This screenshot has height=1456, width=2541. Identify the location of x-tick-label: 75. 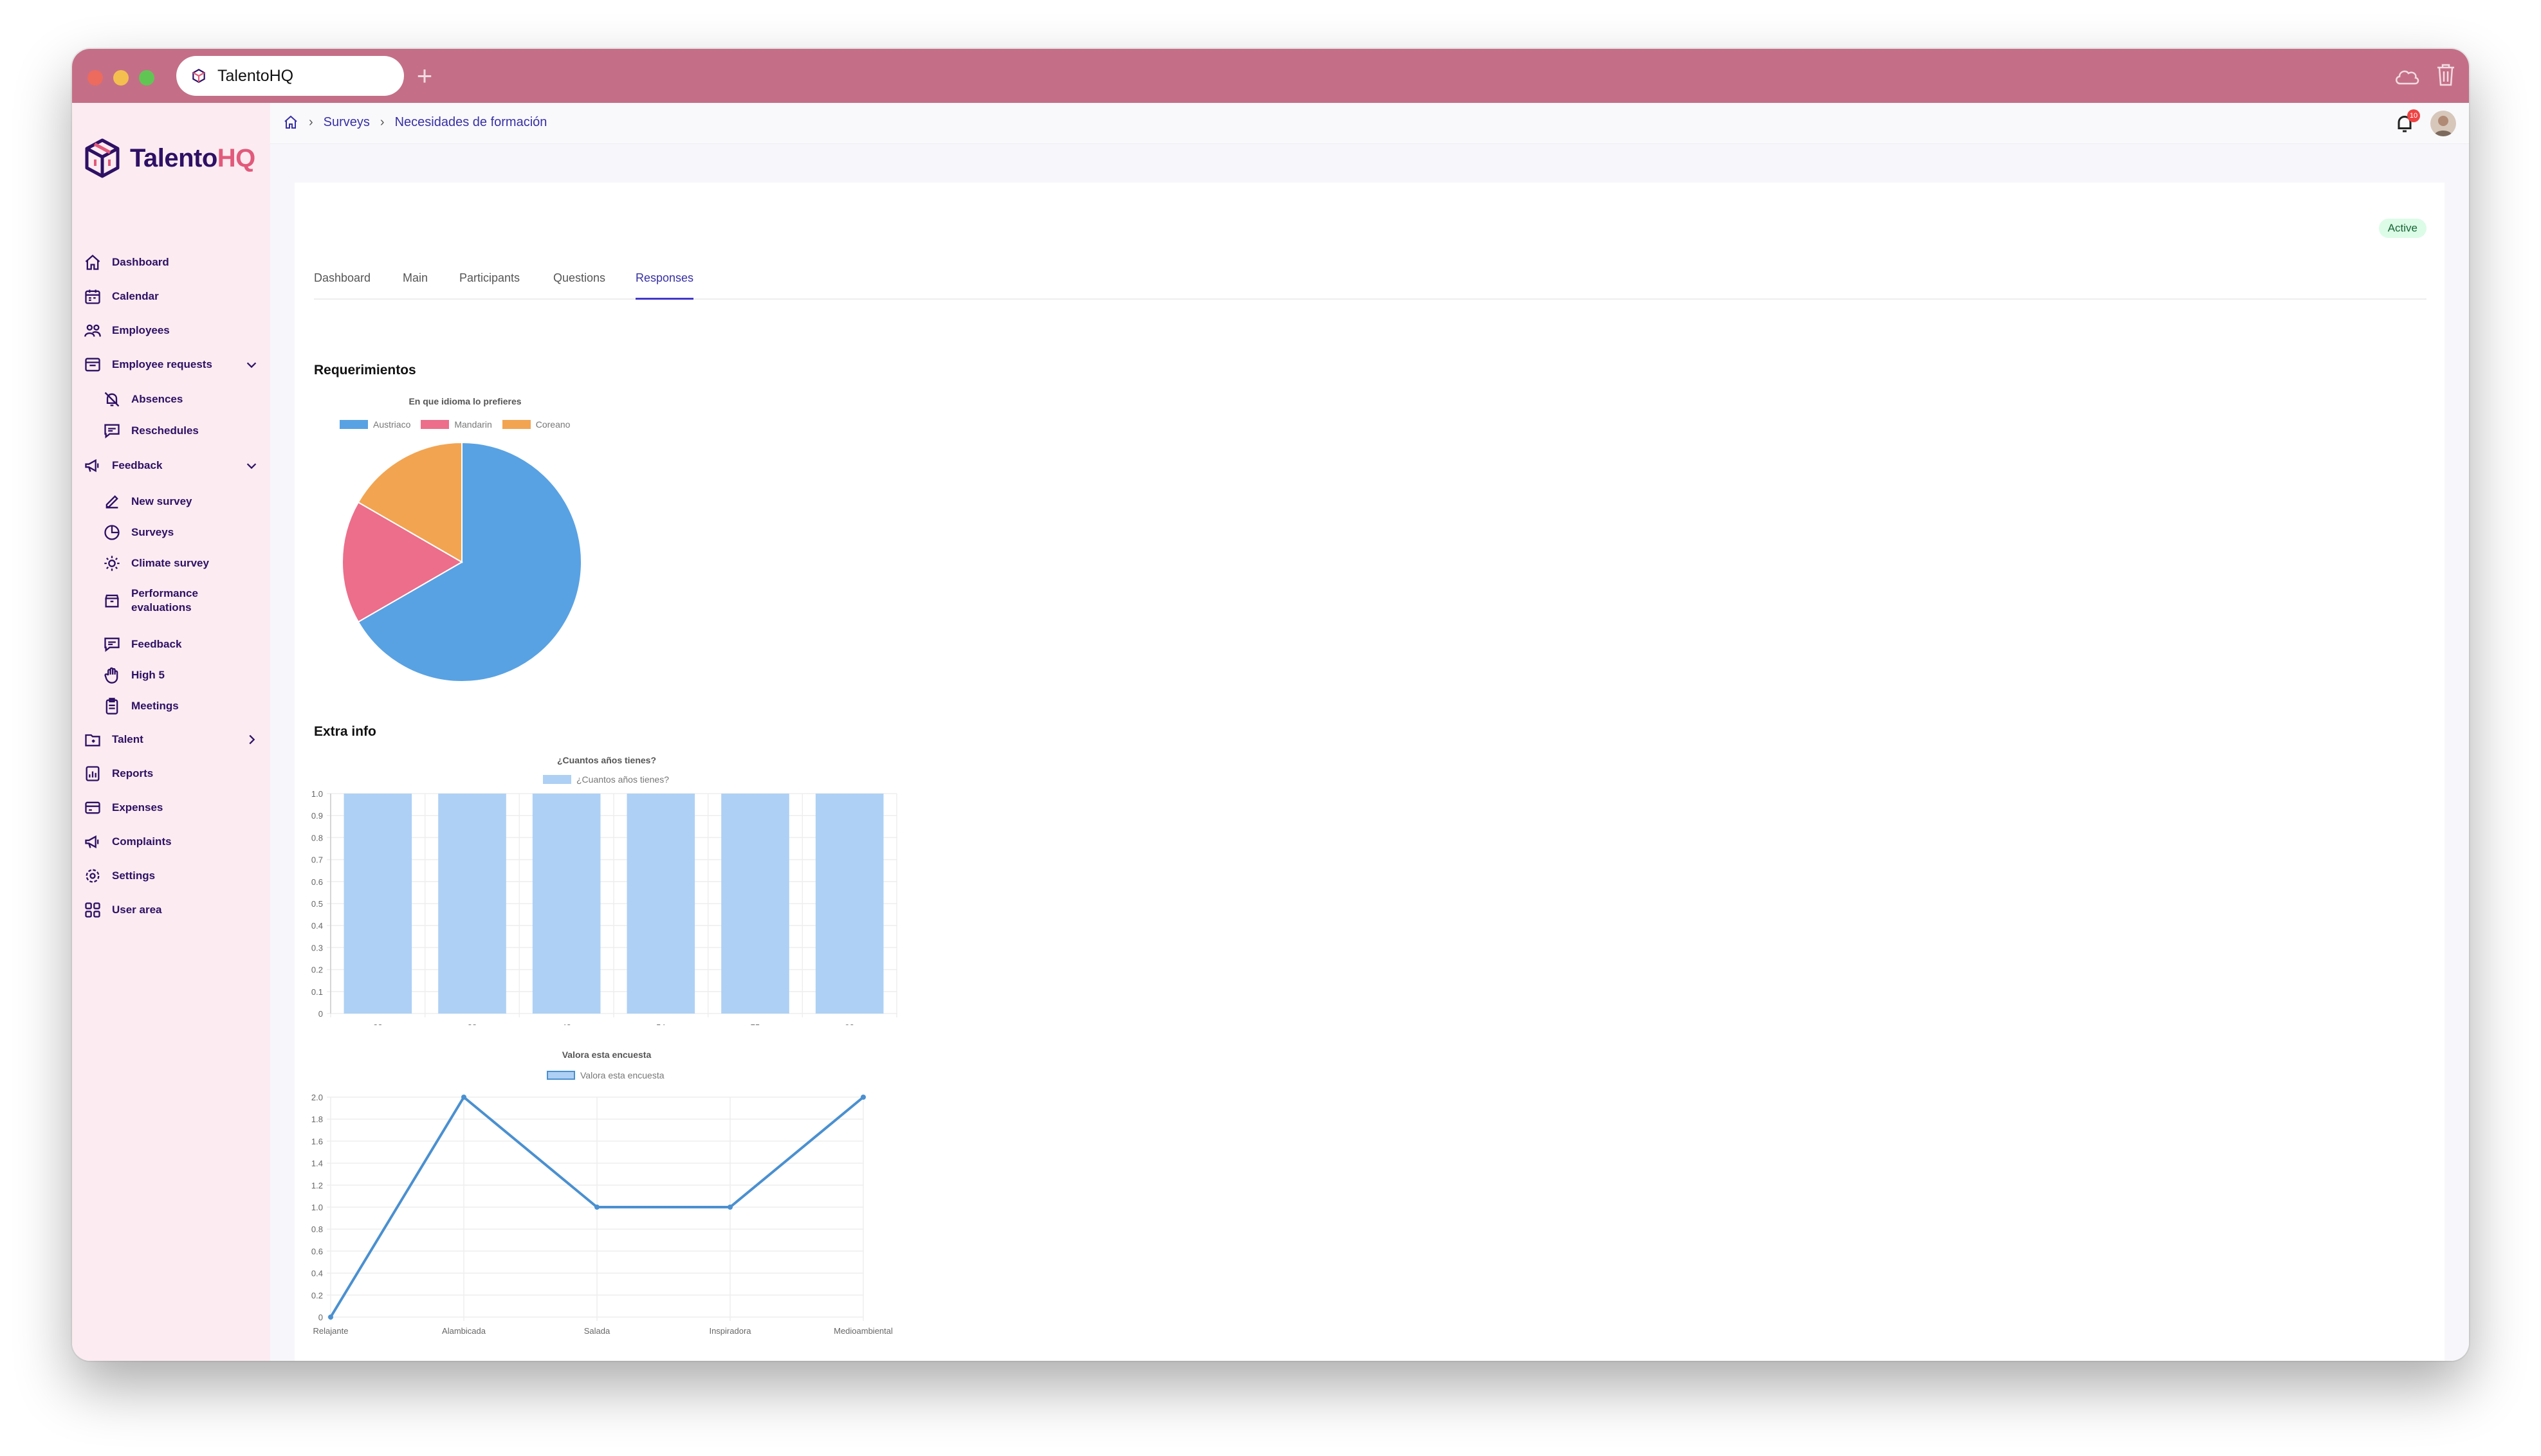
(755, 1024).